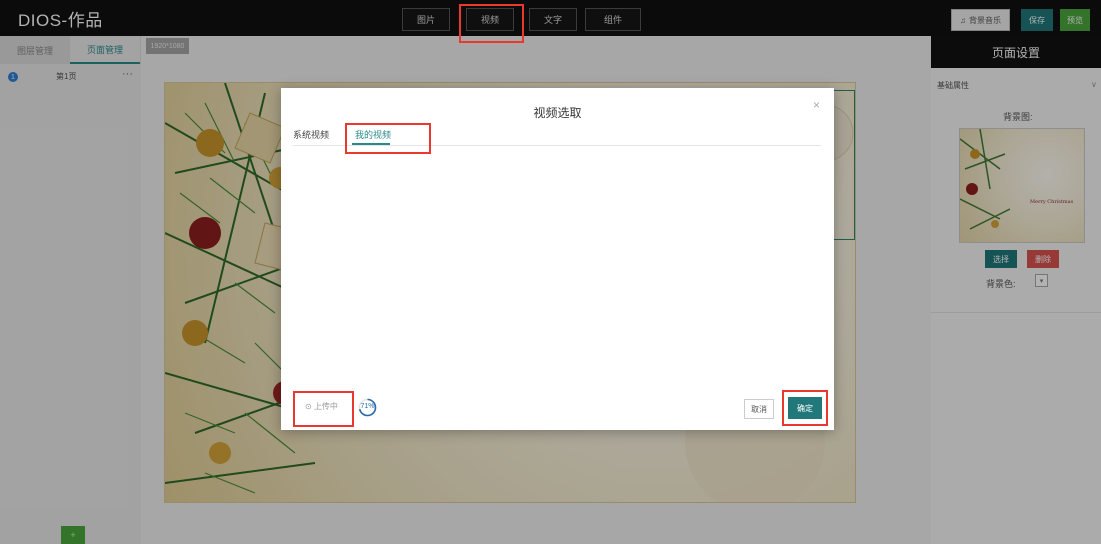 This screenshot has height=544, width=1101. What do you see at coordinates (309, 406) in the screenshot?
I see `loading-icon: ⊙` at bounding box center [309, 406].